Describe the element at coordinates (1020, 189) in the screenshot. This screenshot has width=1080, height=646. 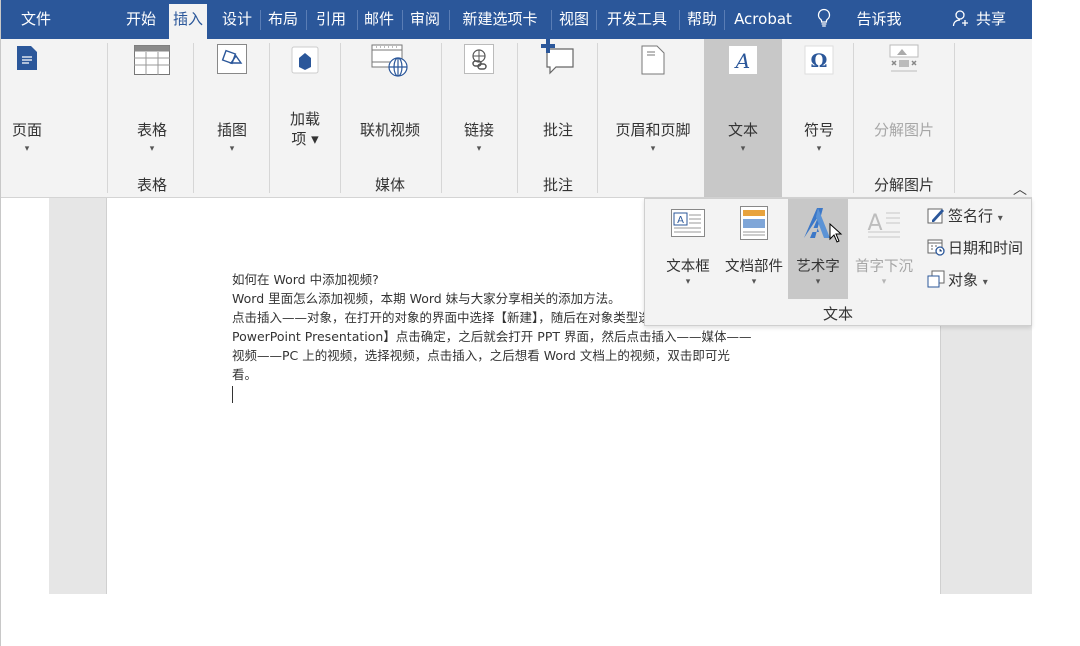
I see `collapse-ribbon-button: ︿` at that location.